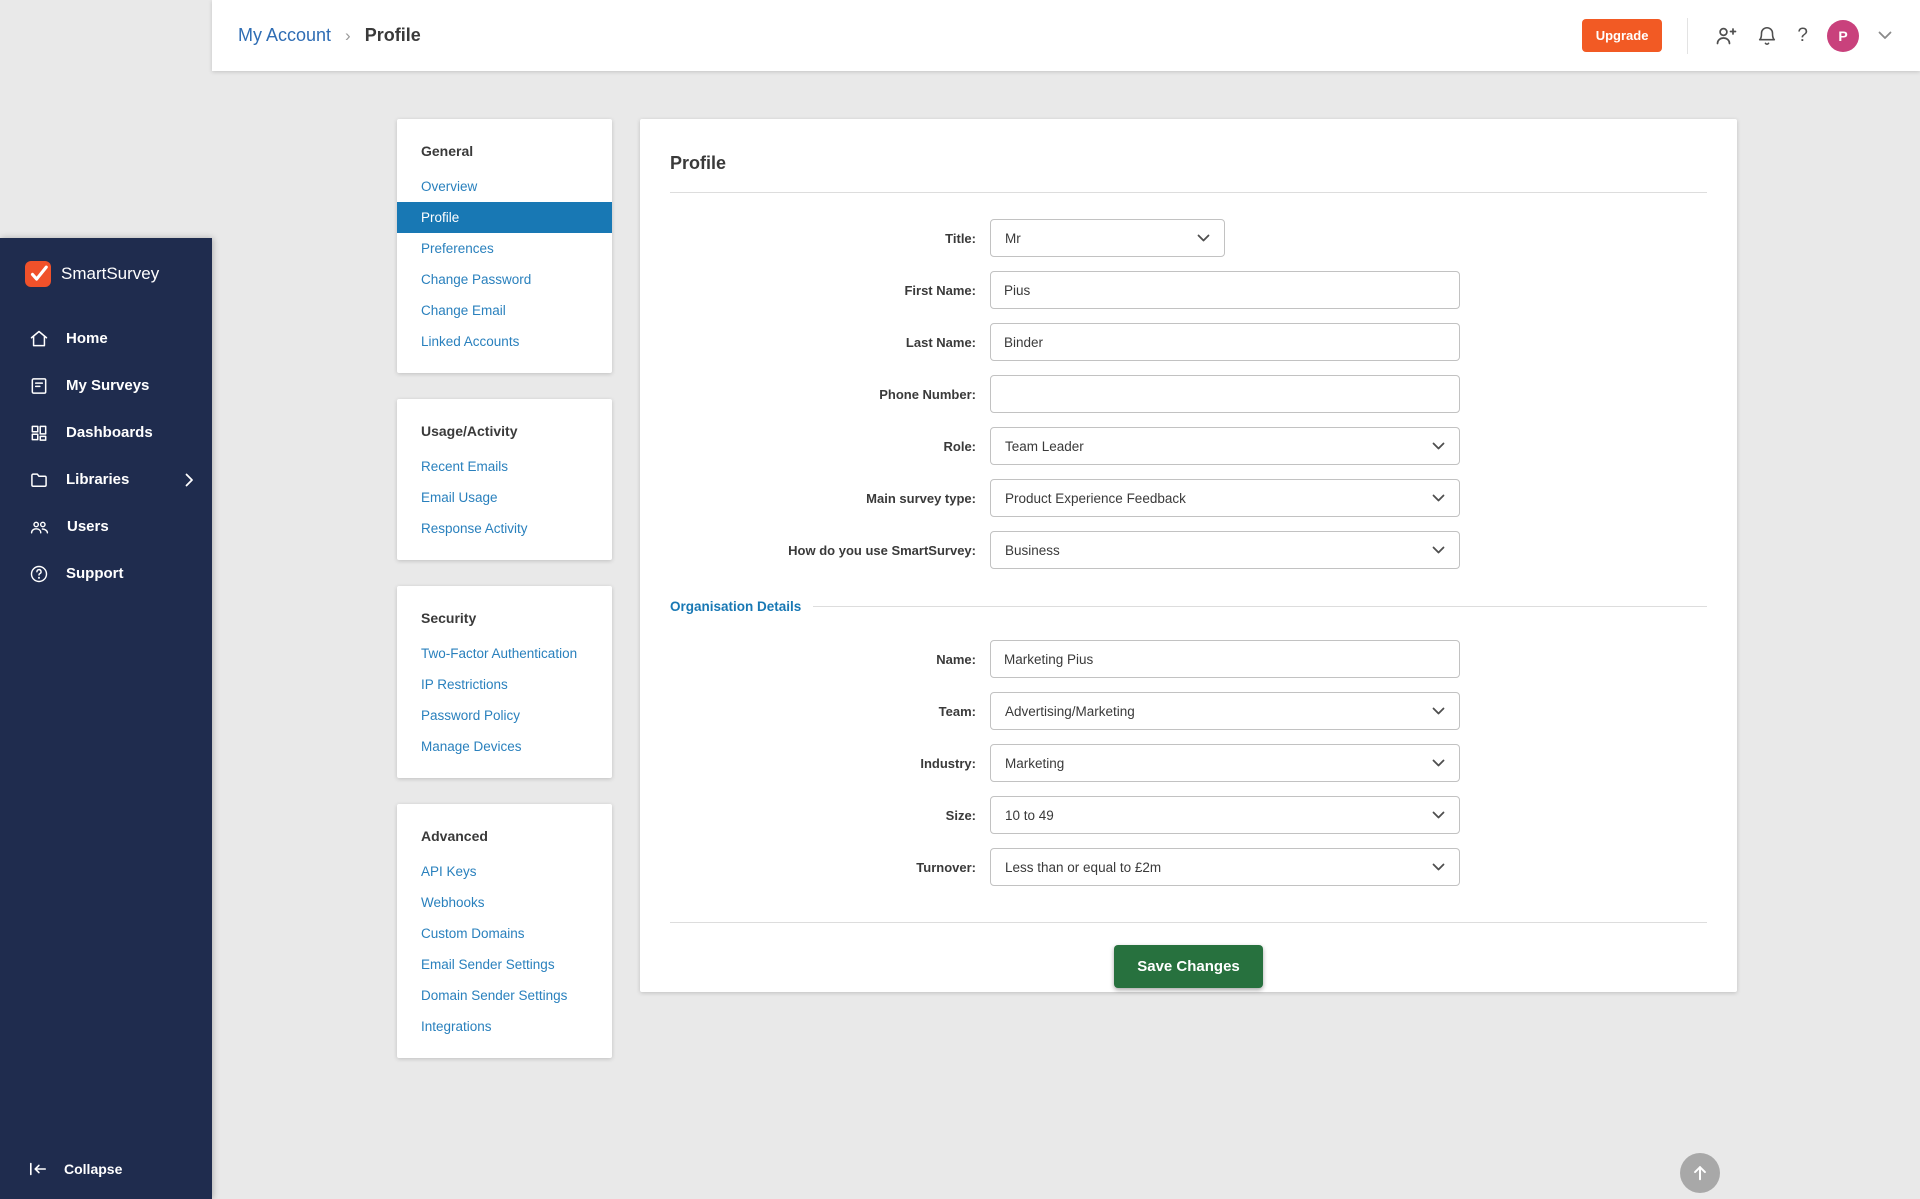 This screenshot has height=1199, width=1920. I want to click on sidebar-item-dashboards: Dashboards, so click(106, 432).